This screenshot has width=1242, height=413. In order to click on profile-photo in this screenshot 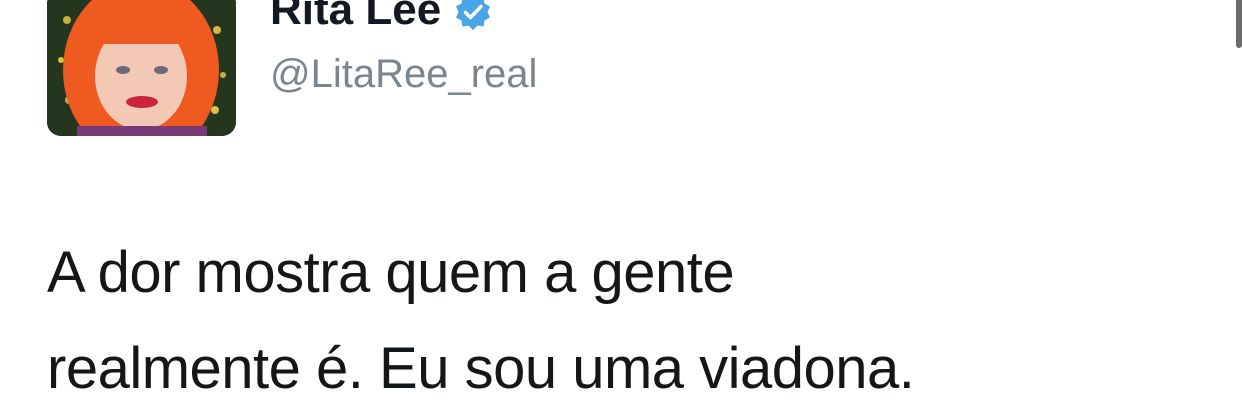, I will do `click(141, 68)`.